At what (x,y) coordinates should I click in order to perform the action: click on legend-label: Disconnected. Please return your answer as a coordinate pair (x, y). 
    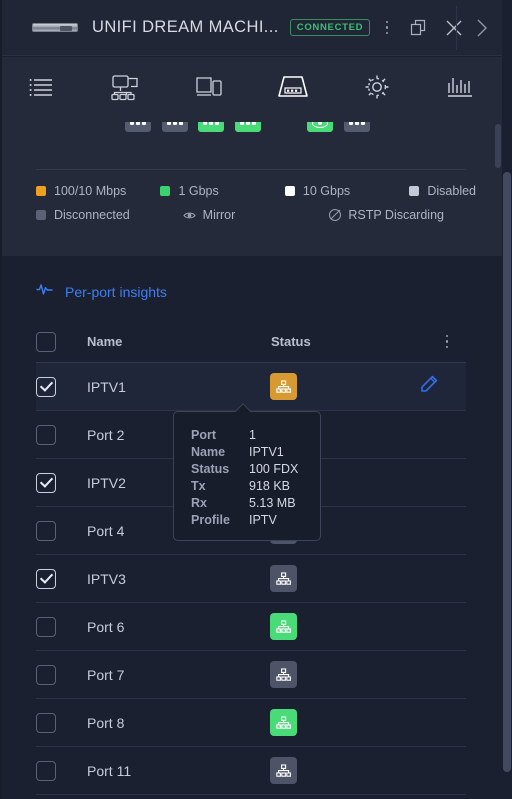
    Looking at the image, I should click on (92, 215).